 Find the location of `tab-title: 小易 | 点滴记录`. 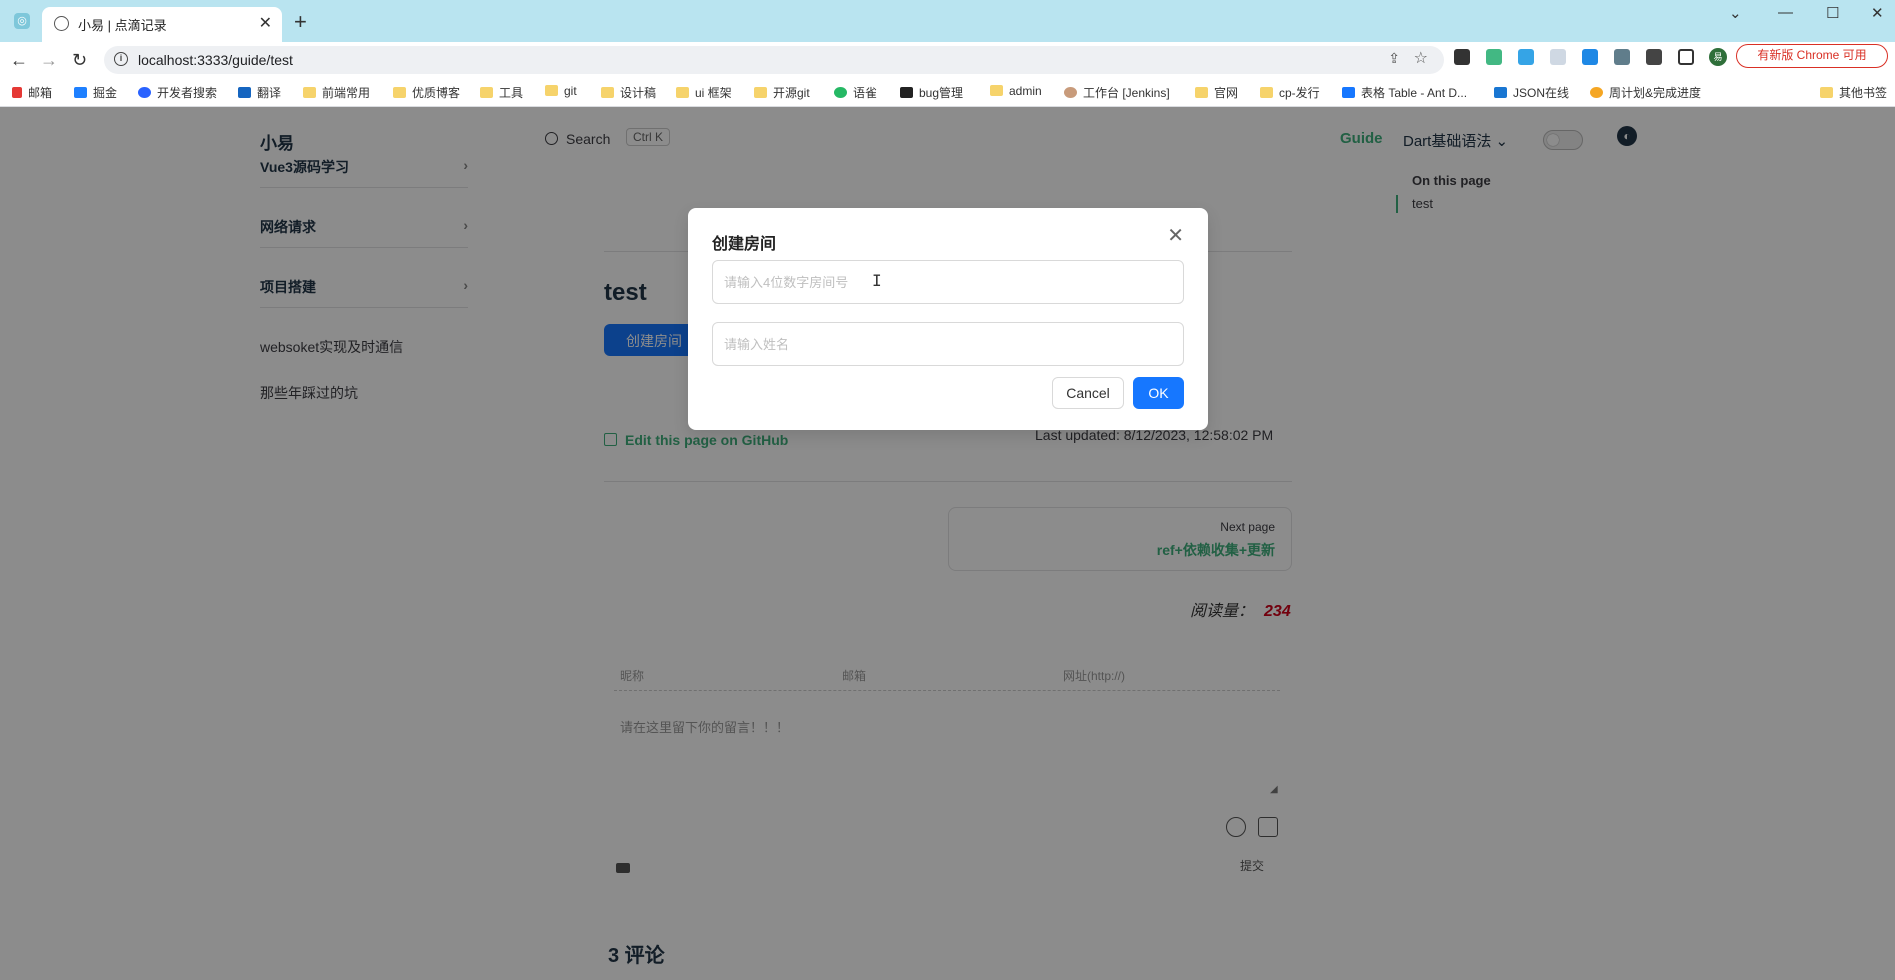

tab-title: 小易 | 点滴记录 is located at coordinates (122, 25).